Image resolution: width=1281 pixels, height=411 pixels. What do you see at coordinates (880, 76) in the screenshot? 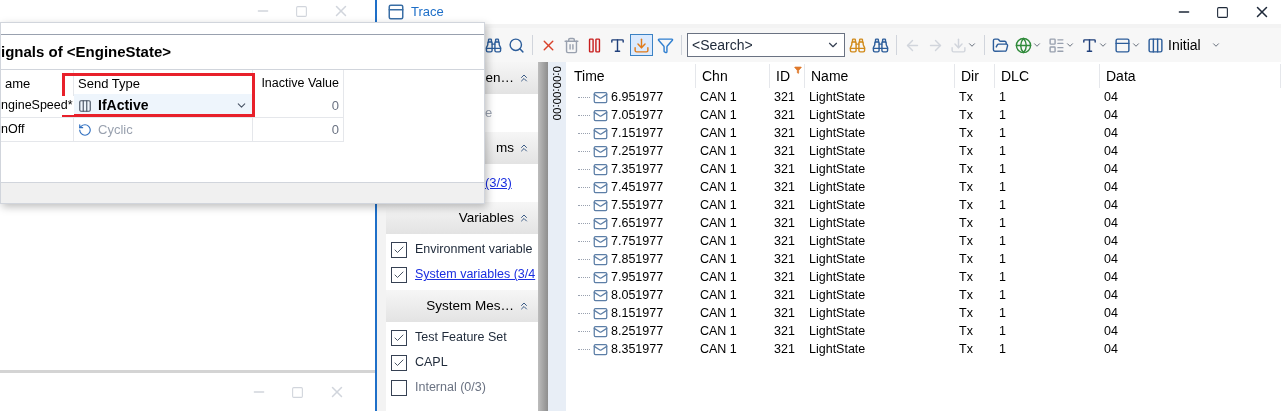
I see `column-header: Name` at bounding box center [880, 76].